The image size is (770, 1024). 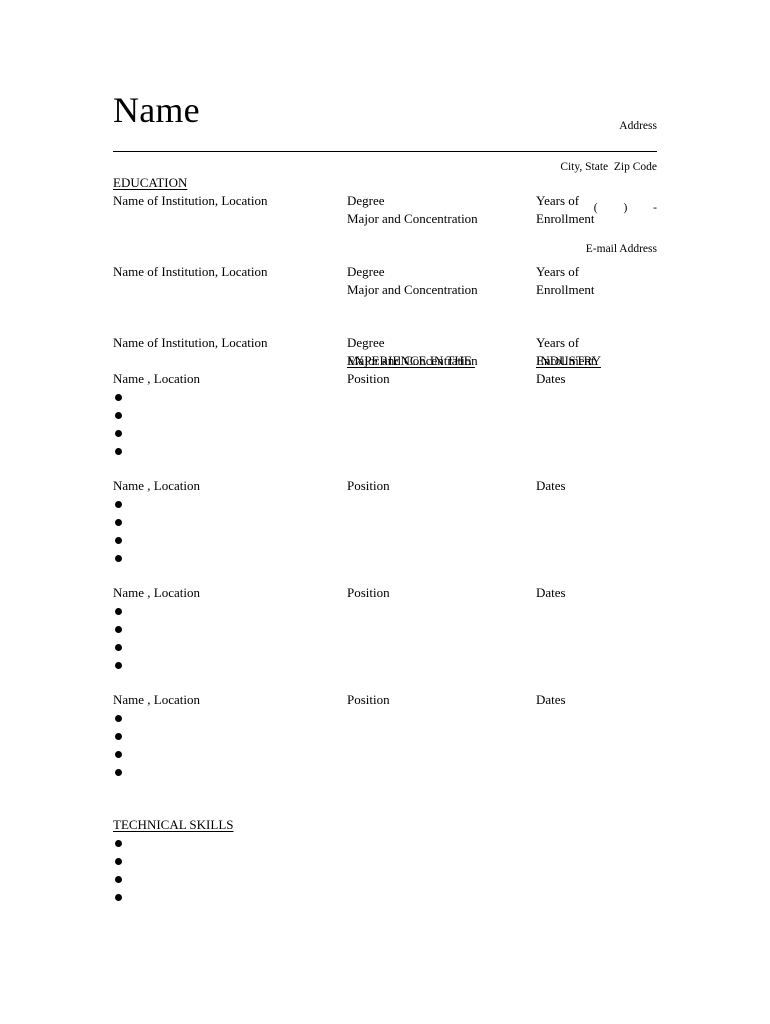 I want to click on section-heading-industry: INDUSTRY, so click(x=569, y=360).